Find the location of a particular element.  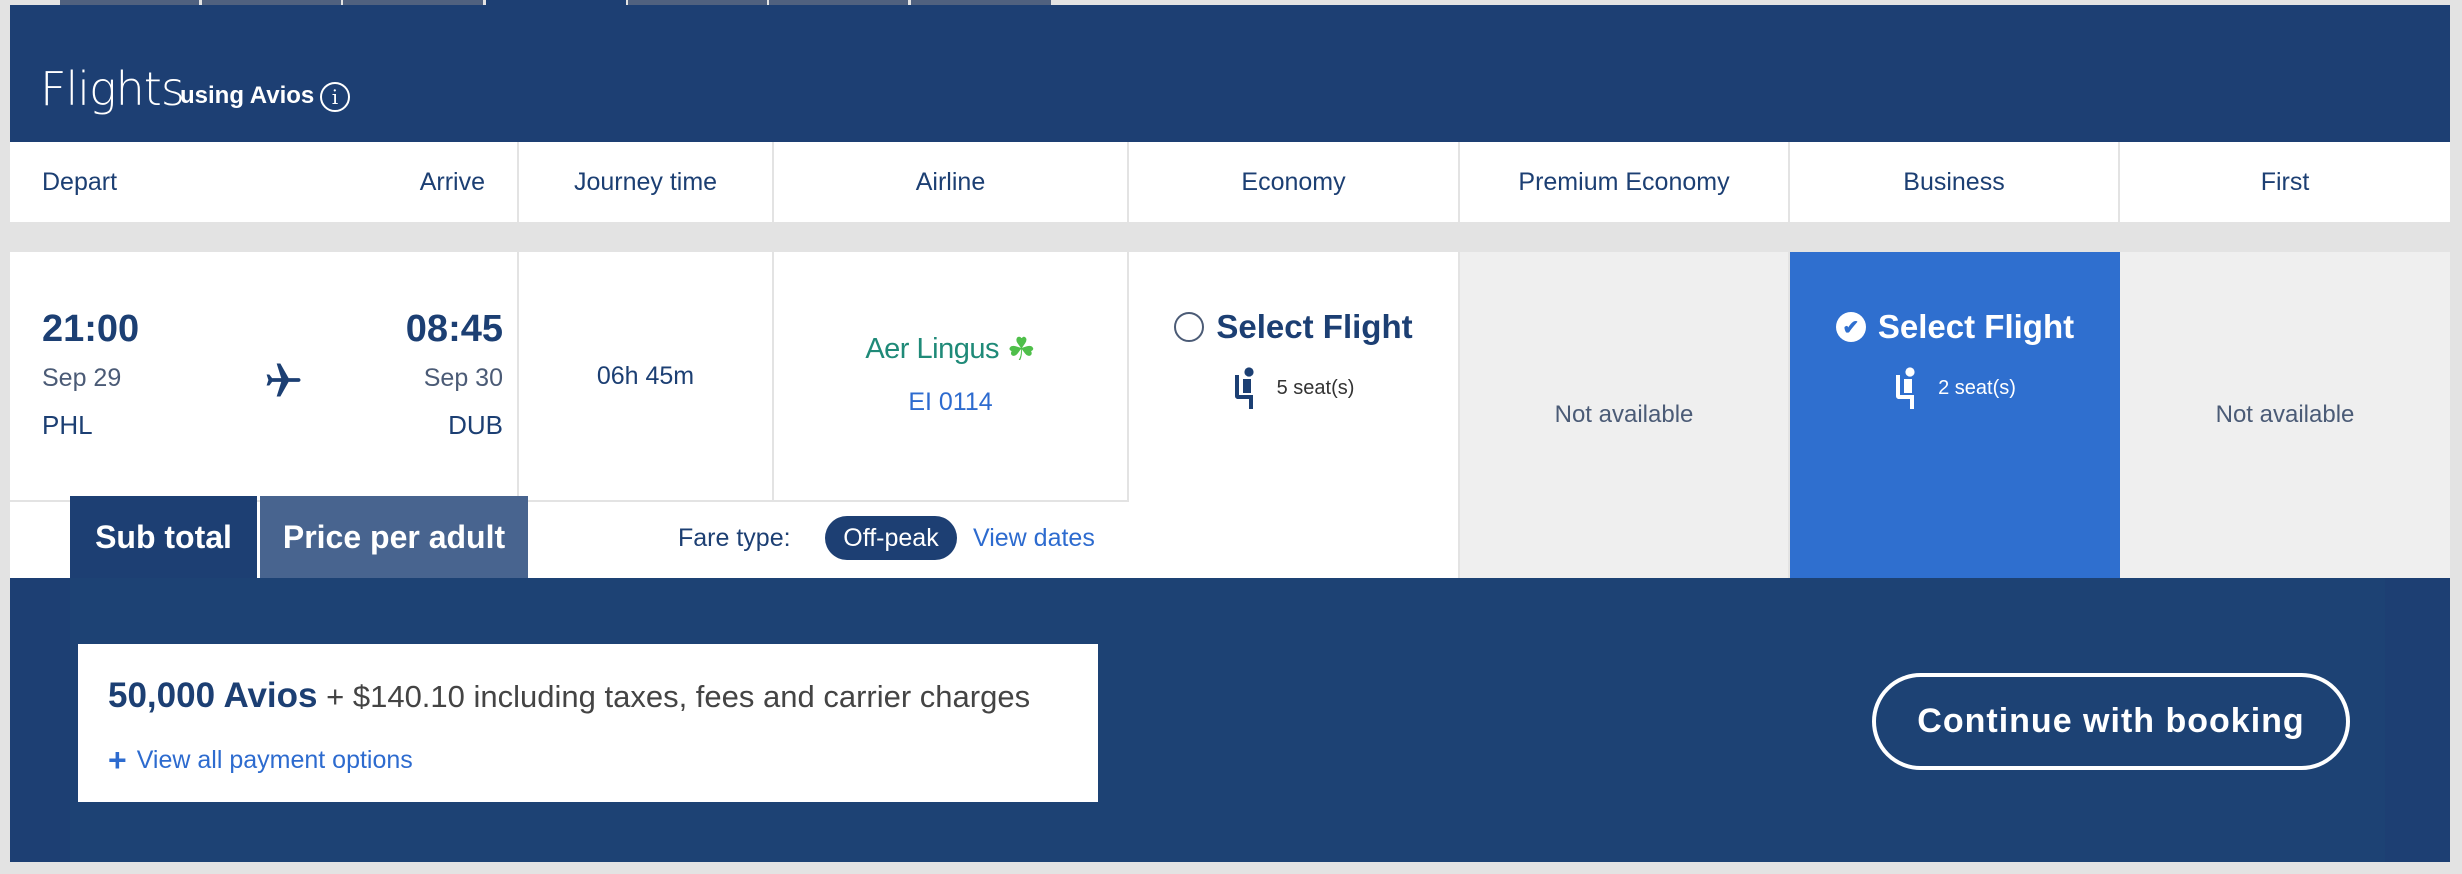

journey-time: 06h 45m is located at coordinates (646, 376).